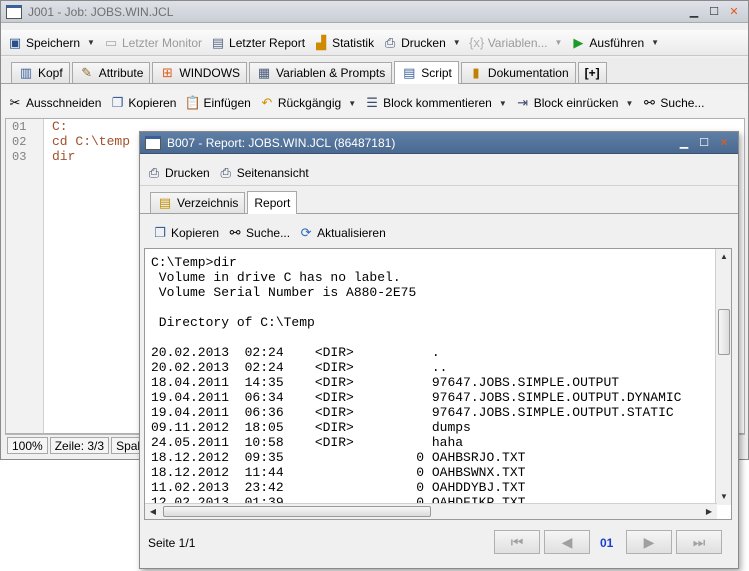 The height and width of the screenshot is (571, 749). What do you see at coordinates (724, 257) in the screenshot?
I see `scroll-up-icon: ▲` at bounding box center [724, 257].